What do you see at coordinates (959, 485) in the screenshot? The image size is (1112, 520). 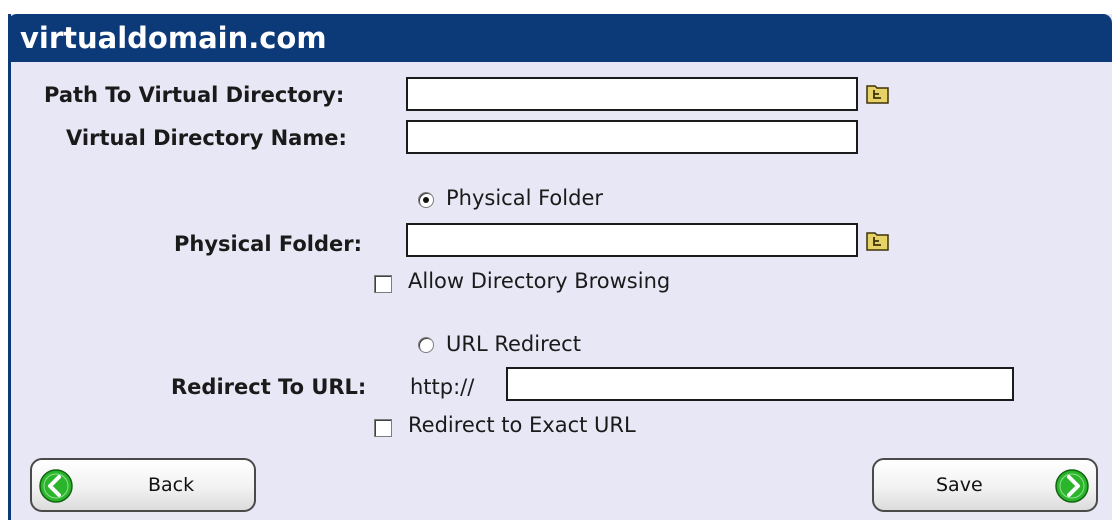 I see `save-button-label: Save` at bounding box center [959, 485].